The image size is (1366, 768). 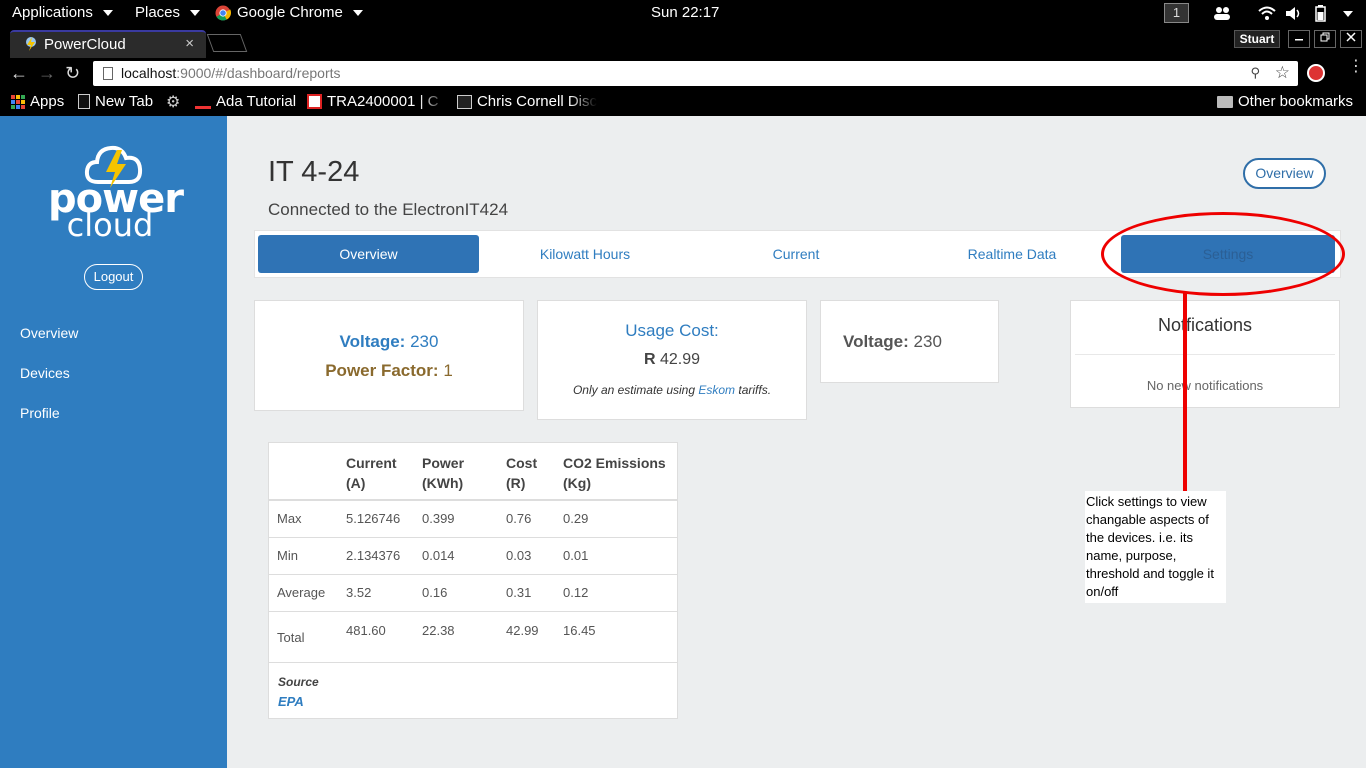 I want to click on row-label: Max, so click(x=303, y=518).